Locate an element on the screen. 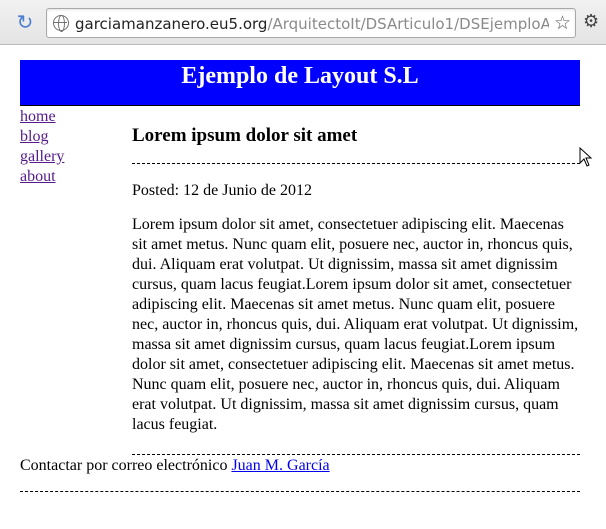 The width and height of the screenshot is (606, 529). site-header: Ejemplo de Layout S.L is located at coordinates (300, 83).